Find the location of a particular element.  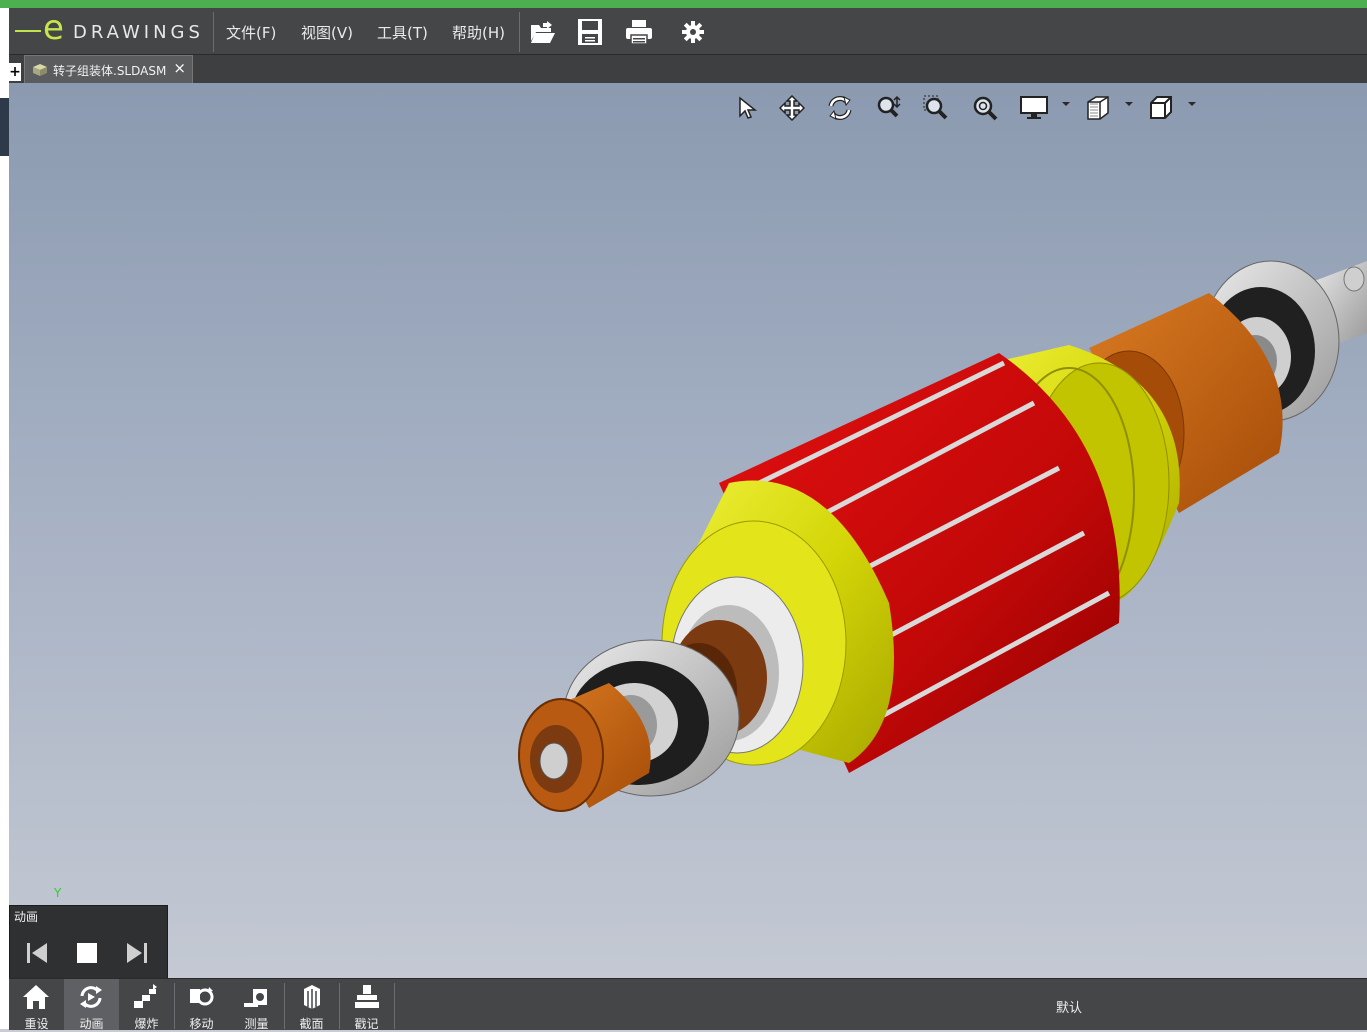

edrawings-logo: e DRAWINGS is located at coordinates (113, 29).